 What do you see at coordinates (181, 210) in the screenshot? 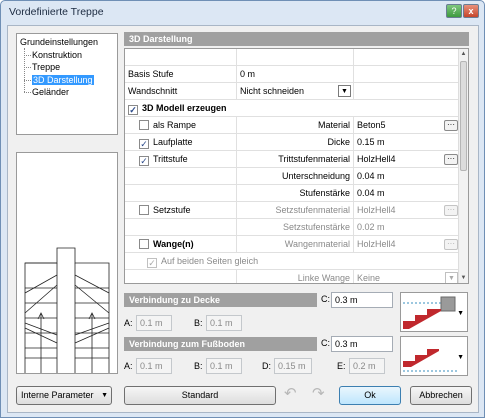
I see `setzstufe-checkbox-row: Setzstufe` at bounding box center [181, 210].